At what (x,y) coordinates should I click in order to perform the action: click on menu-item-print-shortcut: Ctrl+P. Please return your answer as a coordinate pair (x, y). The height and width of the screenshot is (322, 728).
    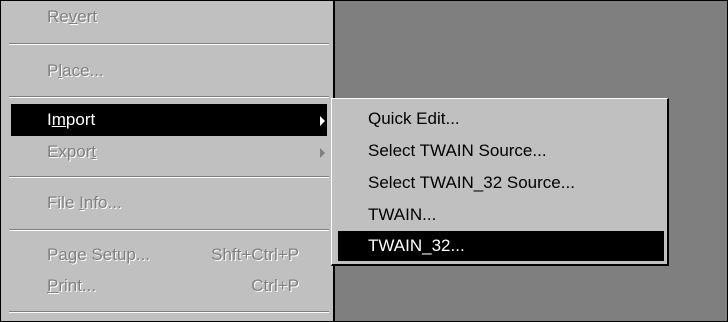
    Looking at the image, I should click on (275, 285).